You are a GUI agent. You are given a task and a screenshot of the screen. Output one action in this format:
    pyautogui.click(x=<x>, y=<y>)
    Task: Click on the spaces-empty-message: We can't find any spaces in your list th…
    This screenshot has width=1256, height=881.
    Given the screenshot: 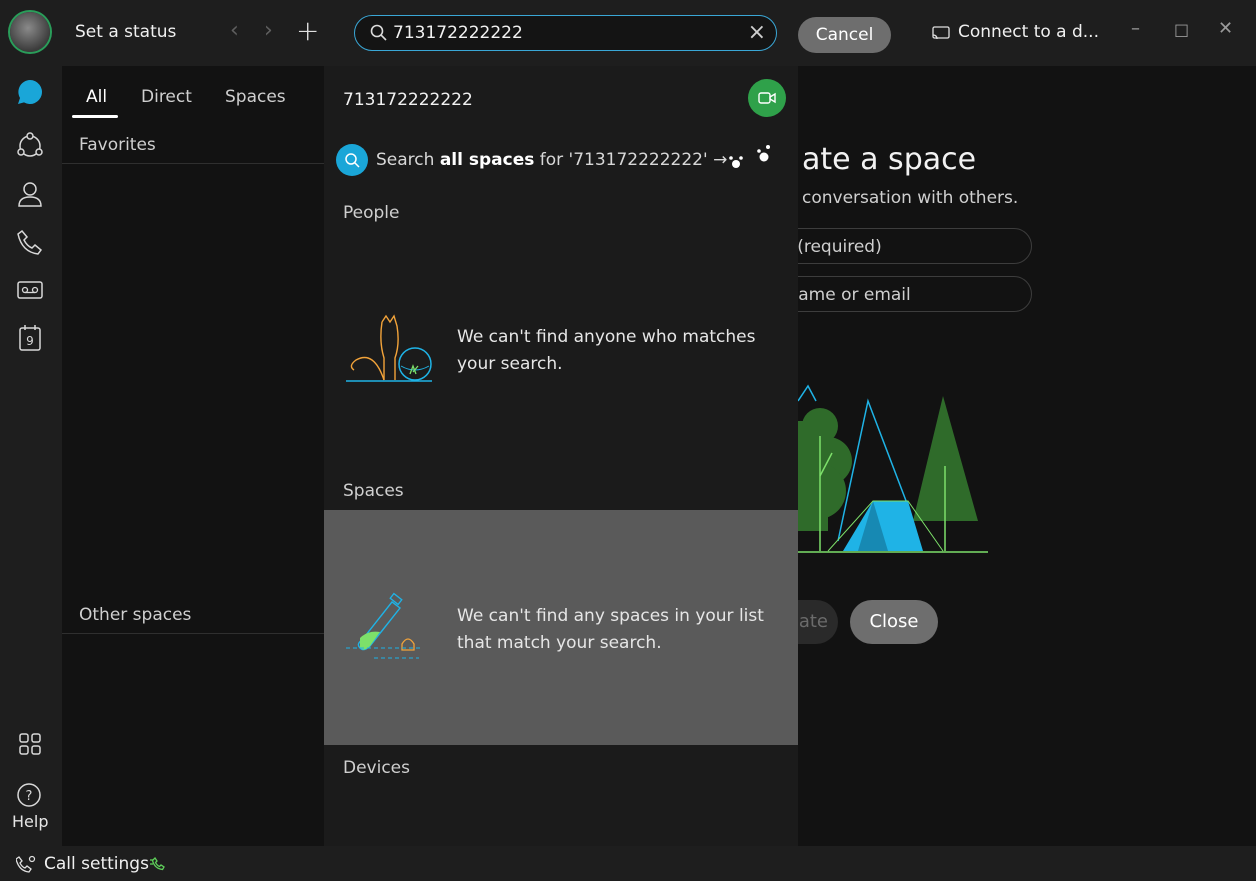 What is the action you would take?
    pyautogui.click(x=610, y=629)
    